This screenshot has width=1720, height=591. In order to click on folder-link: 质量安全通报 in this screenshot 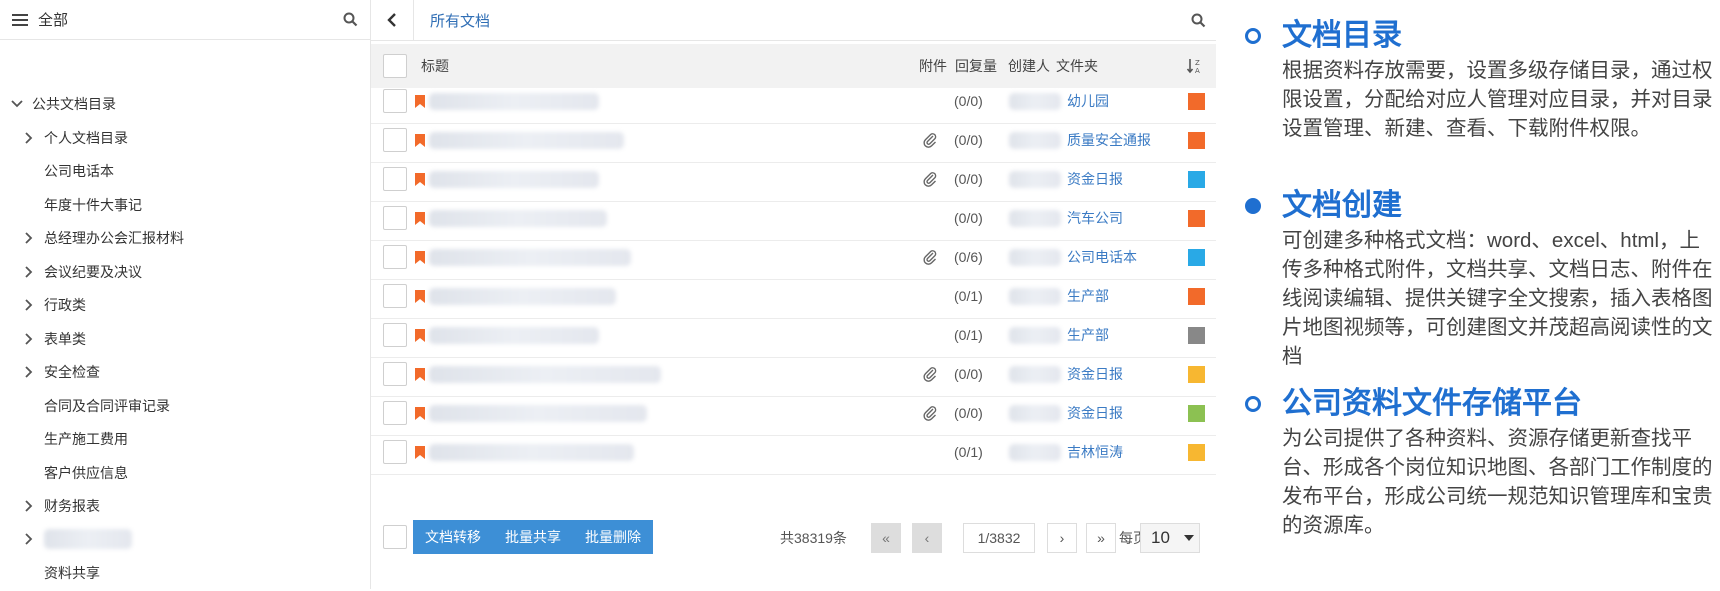, I will do `click(1109, 140)`.